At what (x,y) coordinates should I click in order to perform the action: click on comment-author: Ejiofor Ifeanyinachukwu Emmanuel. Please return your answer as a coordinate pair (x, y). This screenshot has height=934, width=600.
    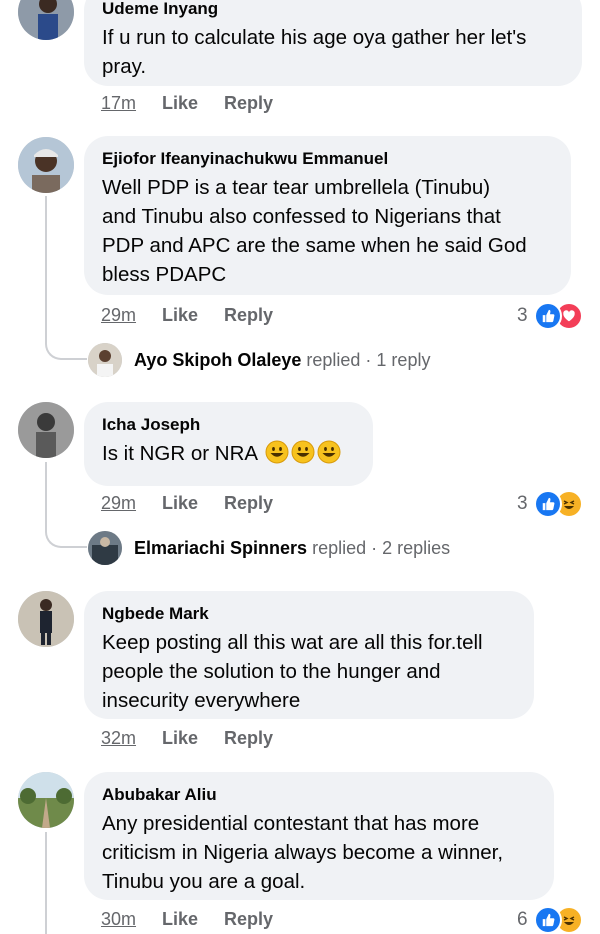
    Looking at the image, I should click on (327, 159).